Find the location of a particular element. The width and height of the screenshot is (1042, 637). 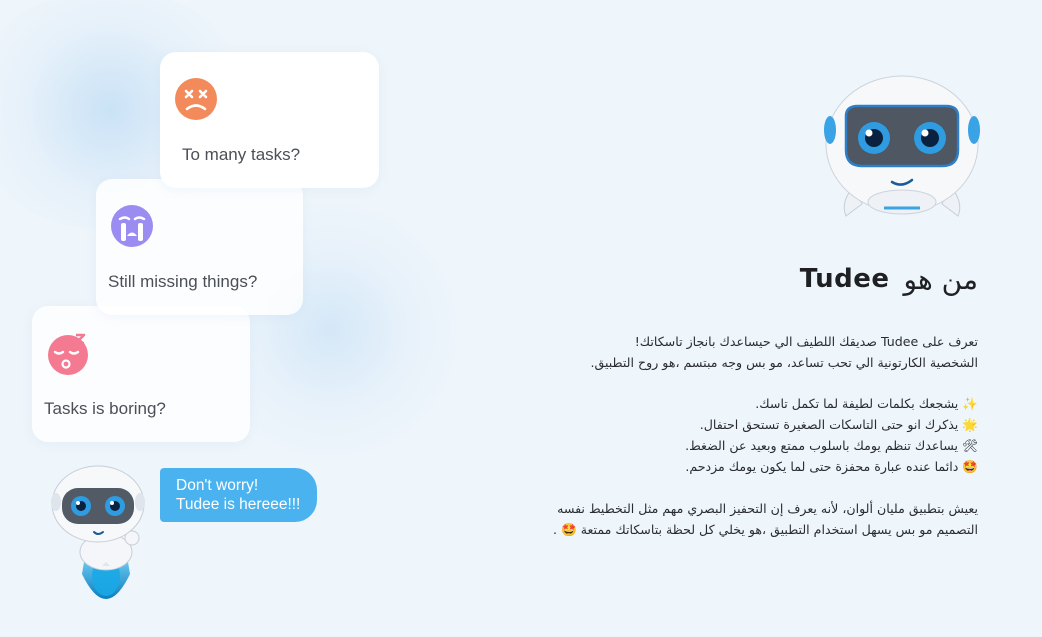

star-burst-icon: 🌟 is located at coordinates (970, 424).